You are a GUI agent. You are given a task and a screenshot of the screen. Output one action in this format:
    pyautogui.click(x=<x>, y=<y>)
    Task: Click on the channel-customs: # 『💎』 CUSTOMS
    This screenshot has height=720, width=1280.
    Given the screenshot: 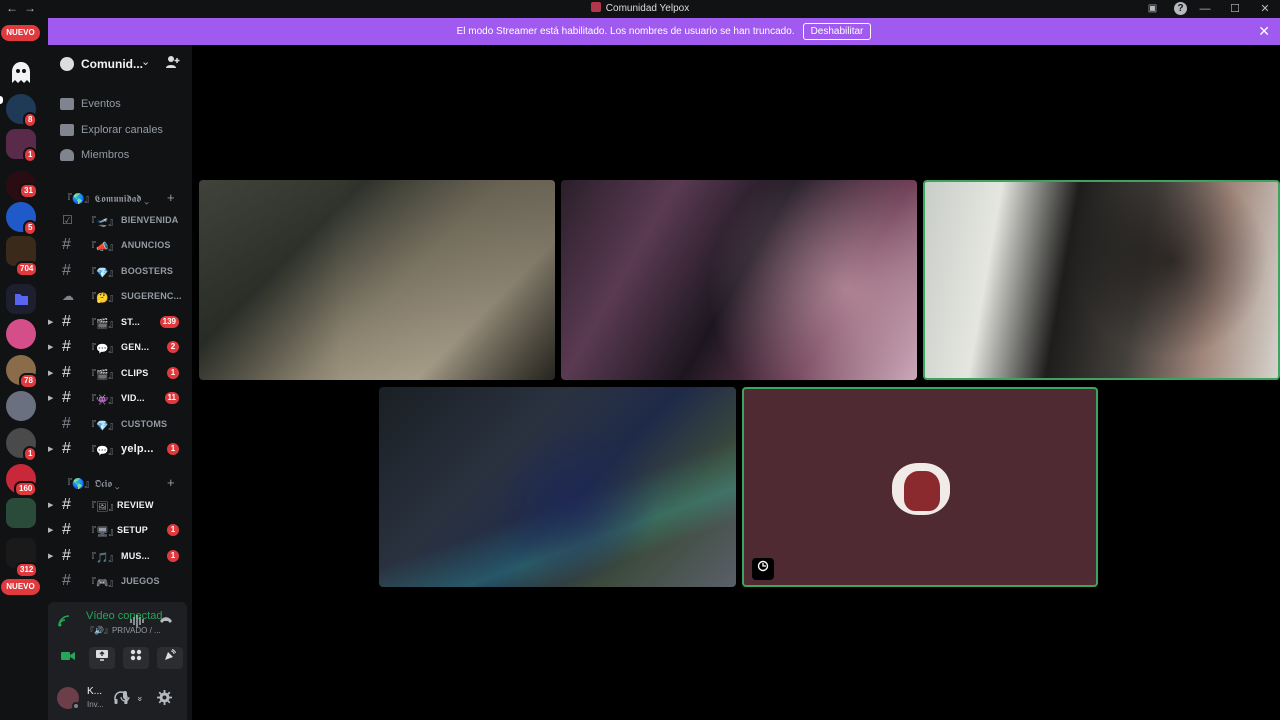 What is the action you would take?
    pyautogui.click(x=120, y=424)
    